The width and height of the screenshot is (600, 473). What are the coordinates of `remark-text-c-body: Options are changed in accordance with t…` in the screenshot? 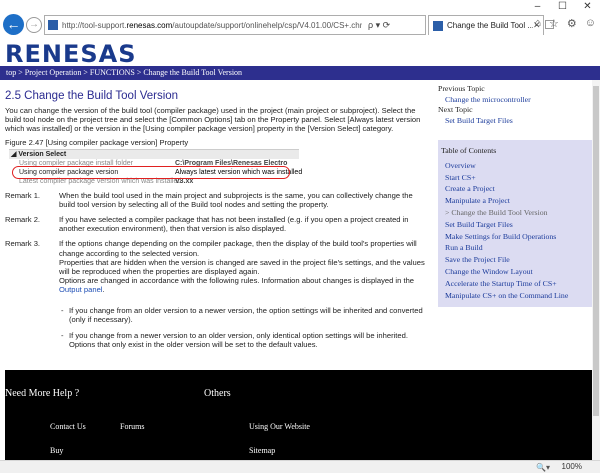 It's located at (237, 281).